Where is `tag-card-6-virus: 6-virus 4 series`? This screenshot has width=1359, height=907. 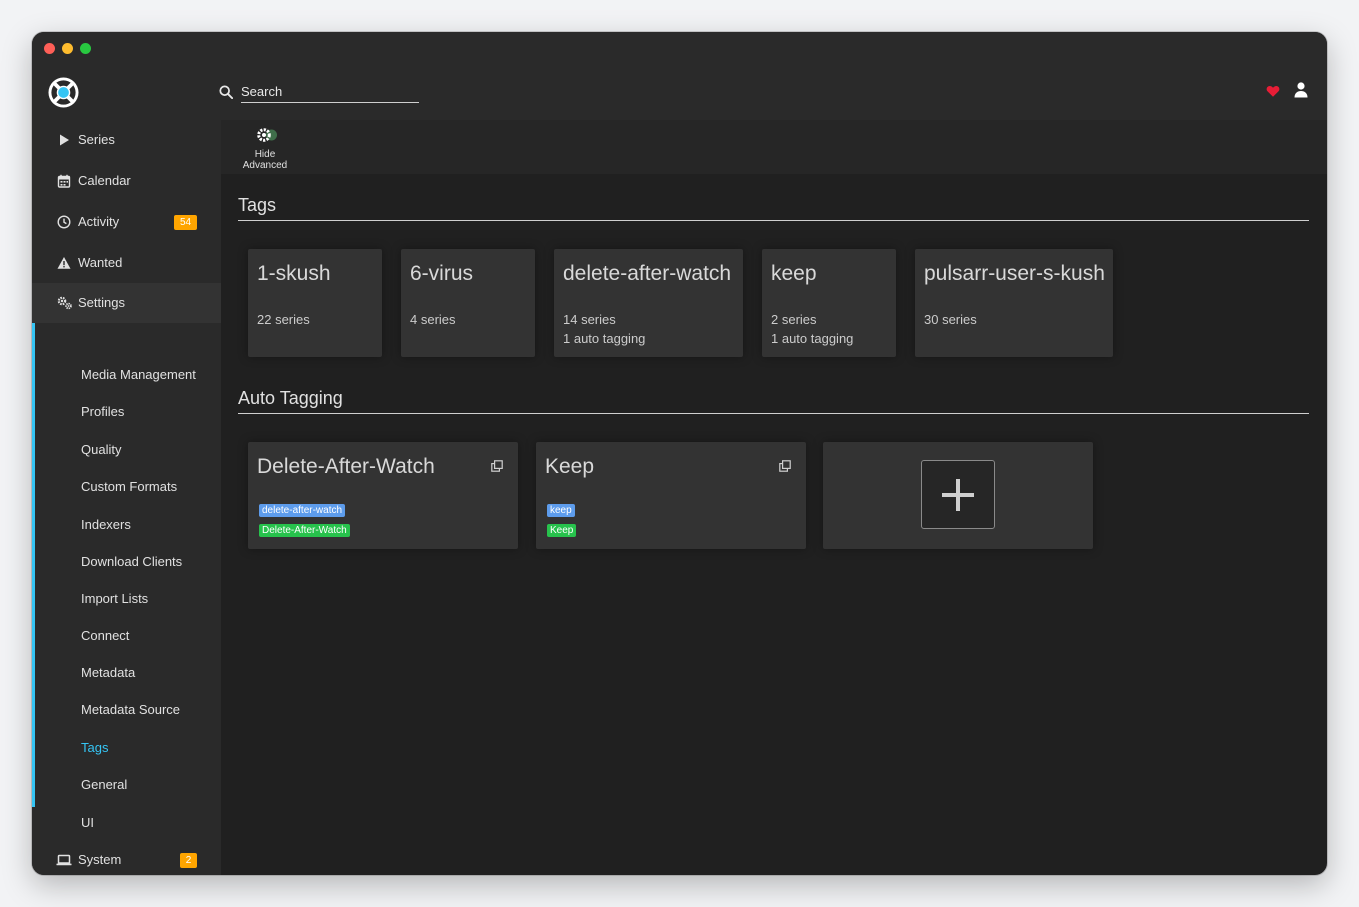 tag-card-6-virus: 6-virus 4 series is located at coordinates (468, 303).